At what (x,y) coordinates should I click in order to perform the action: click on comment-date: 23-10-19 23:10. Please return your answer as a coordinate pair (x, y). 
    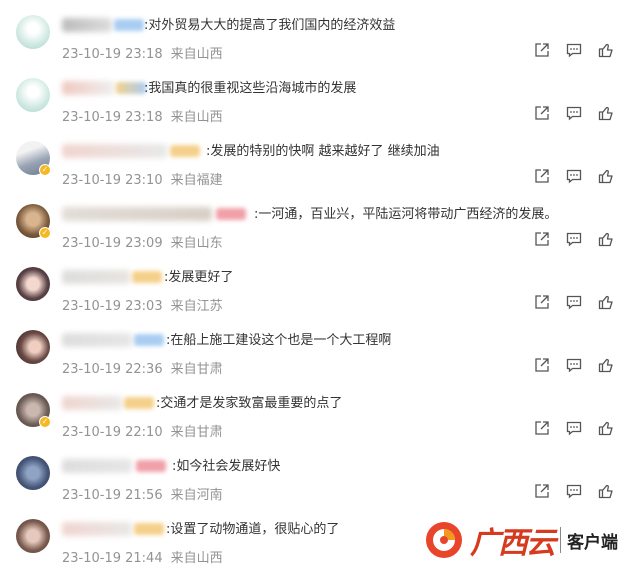
    Looking at the image, I should click on (112, 180).